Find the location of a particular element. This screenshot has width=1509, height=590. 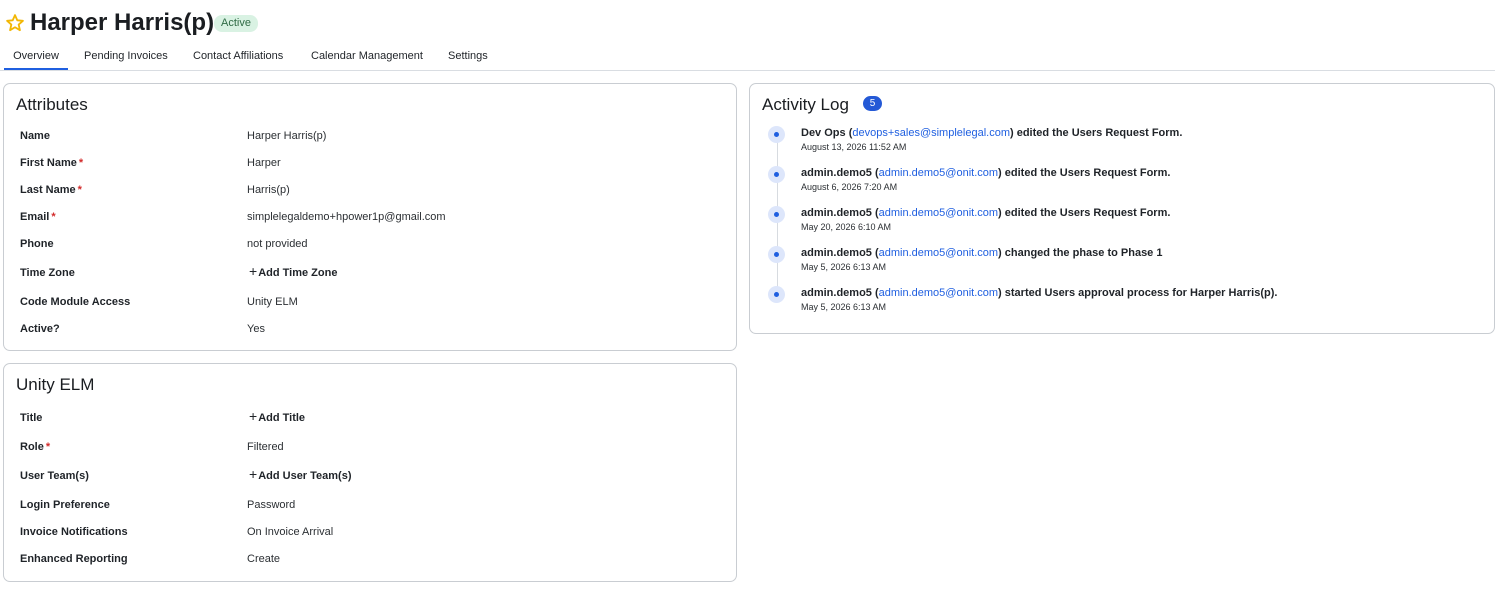

attributes-title: Attributes is located at coordinates (52, 104).